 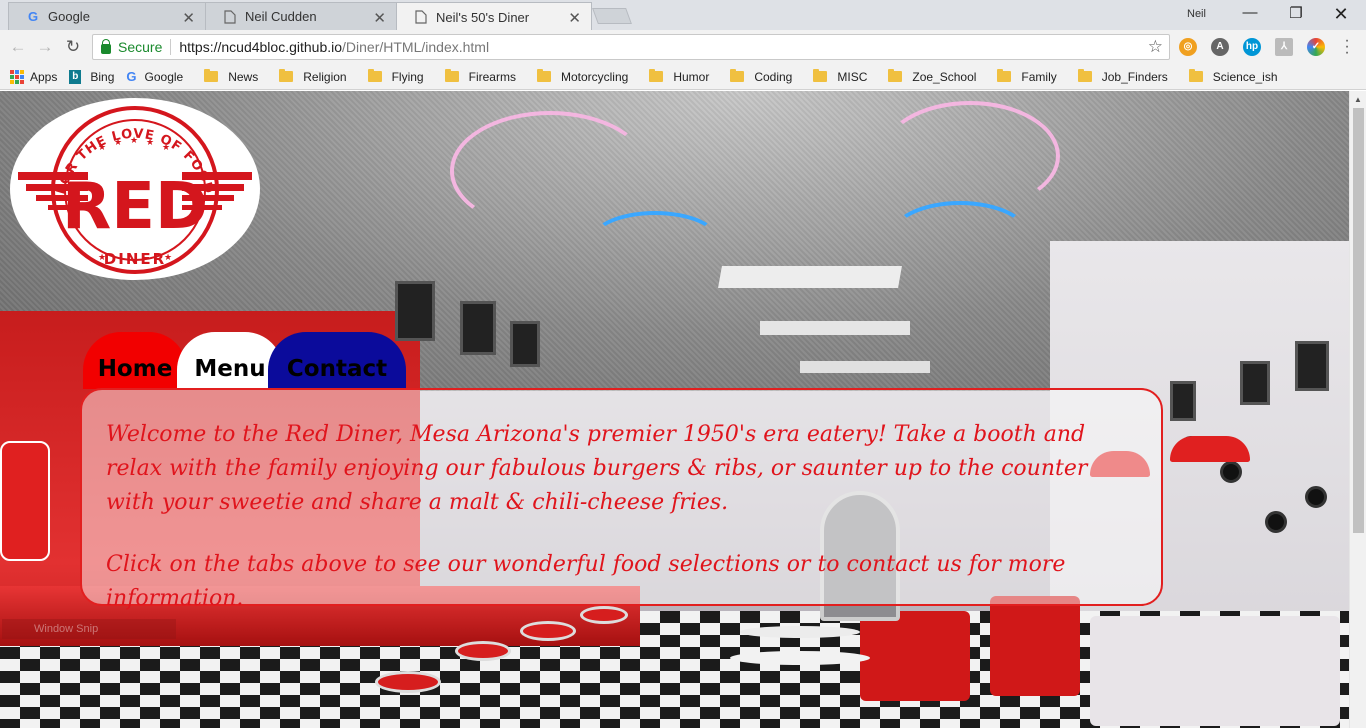 What do you see at coordinates (761, 76) in the screenshot?
I see `bookmark-folder-coding: Coding` at bounding box center [761, 76].